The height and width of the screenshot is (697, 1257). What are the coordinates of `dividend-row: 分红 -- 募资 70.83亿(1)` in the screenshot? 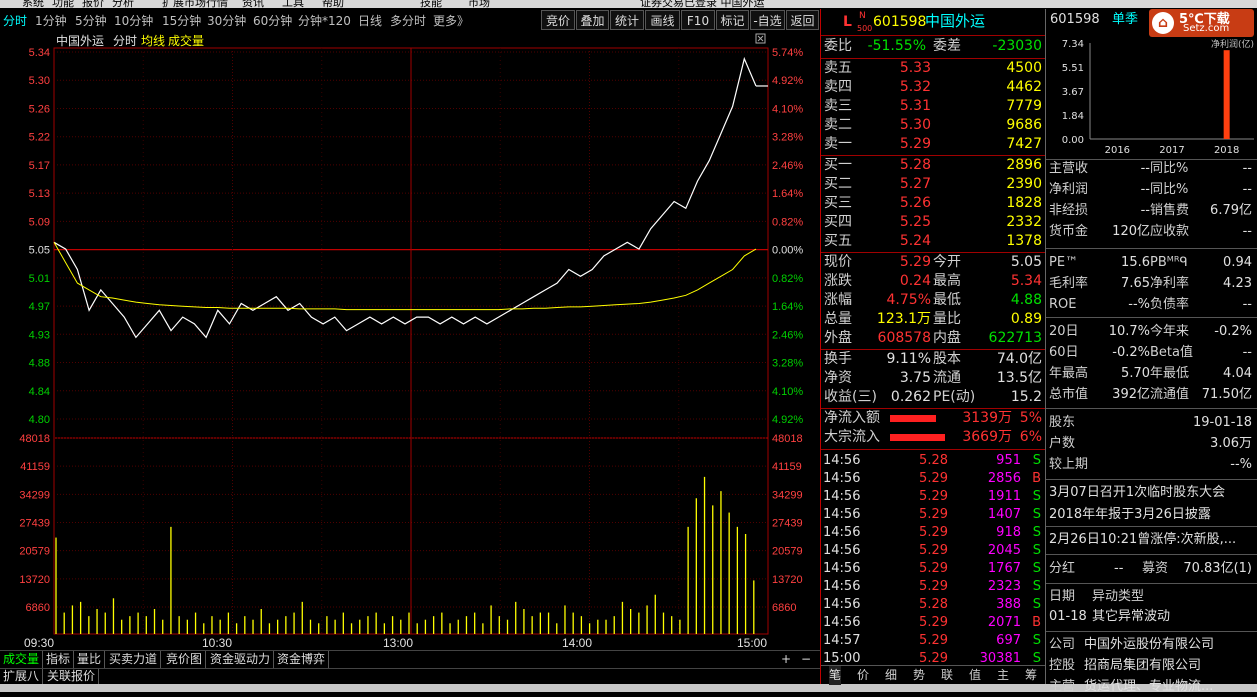 It's located at (1151, 569).